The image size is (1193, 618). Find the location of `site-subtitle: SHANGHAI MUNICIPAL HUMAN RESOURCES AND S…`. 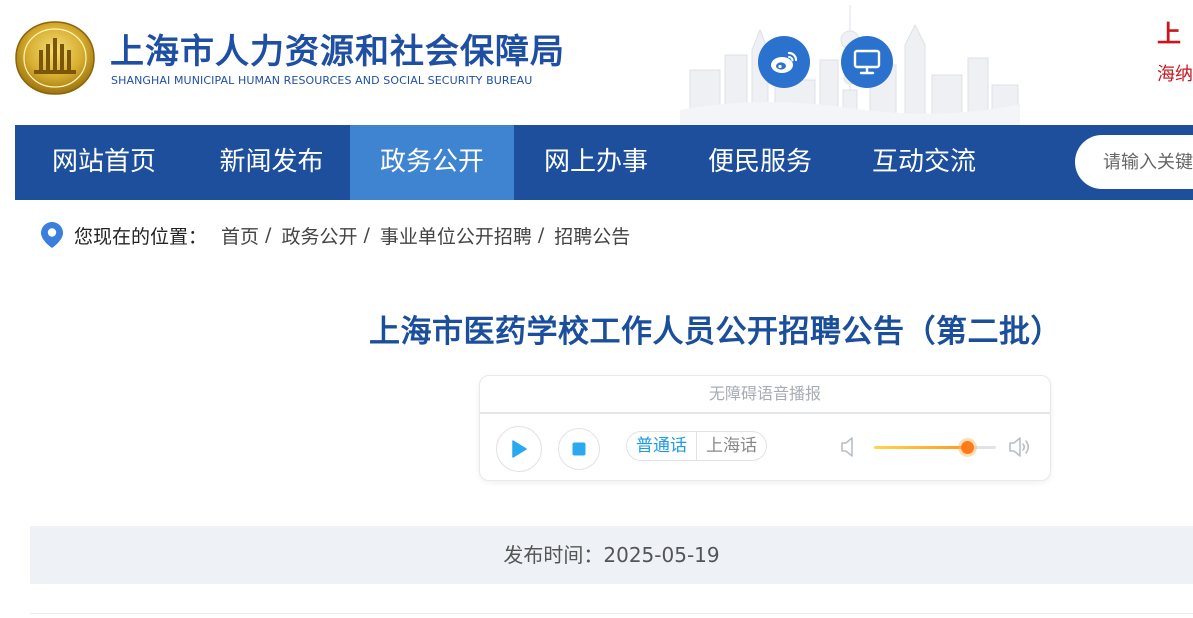

site-subtitle: SHANGHAI MUNICIPAL HUMAN RESOURCES AND S… is located at coordinates (322, 80).